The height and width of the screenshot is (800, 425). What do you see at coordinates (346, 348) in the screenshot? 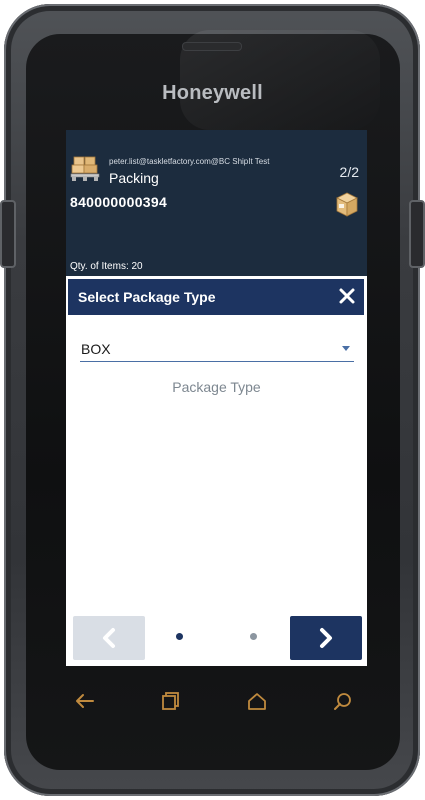
I see `chevron-down-icon` at bounding box center [346, 348].